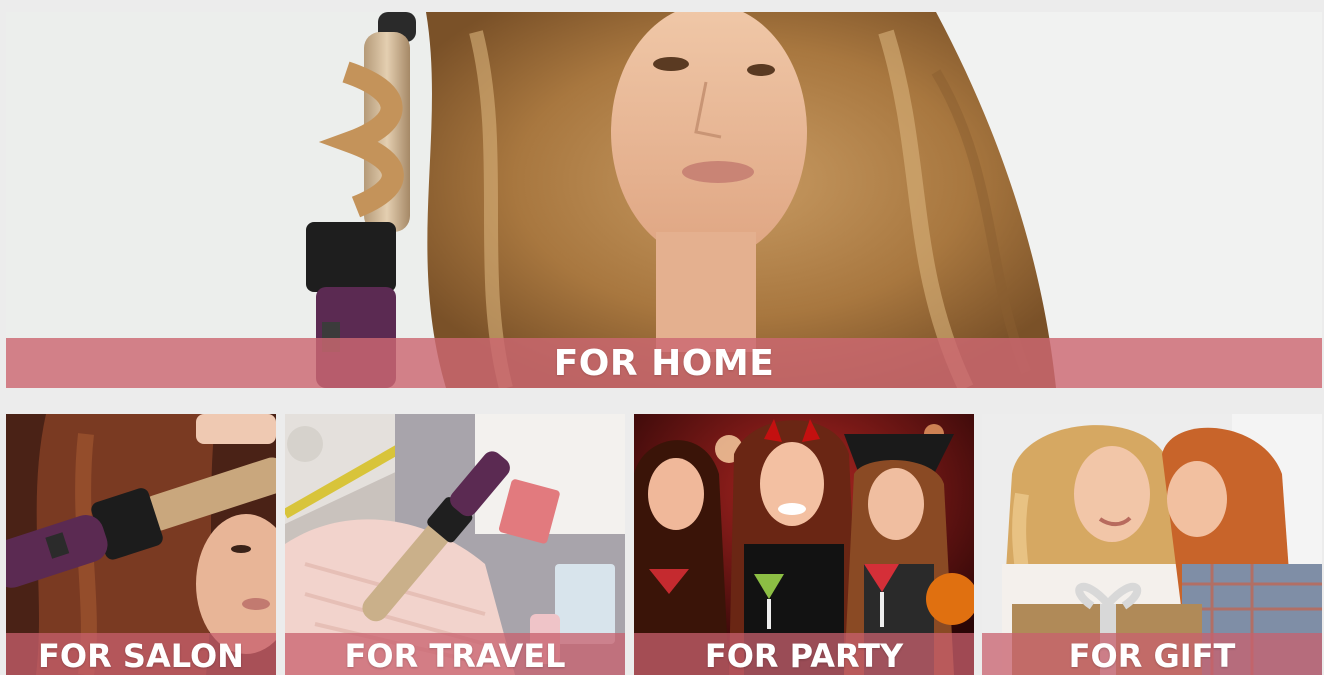 The image size is (1324, 675). I want to click on tile-travel-banner: FOR TRAVEL, so click(455, 654).